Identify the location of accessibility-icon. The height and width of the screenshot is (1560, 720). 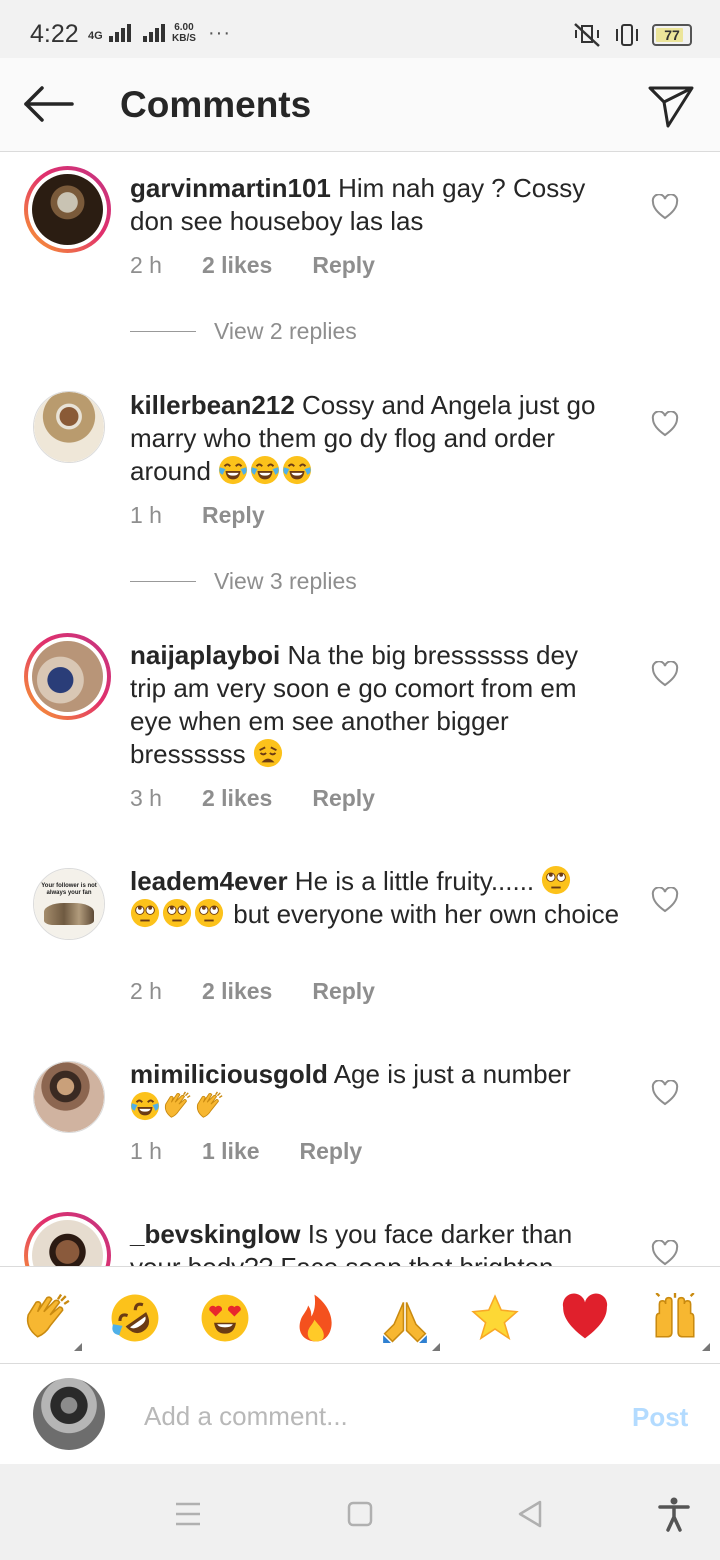
(674, 1514).